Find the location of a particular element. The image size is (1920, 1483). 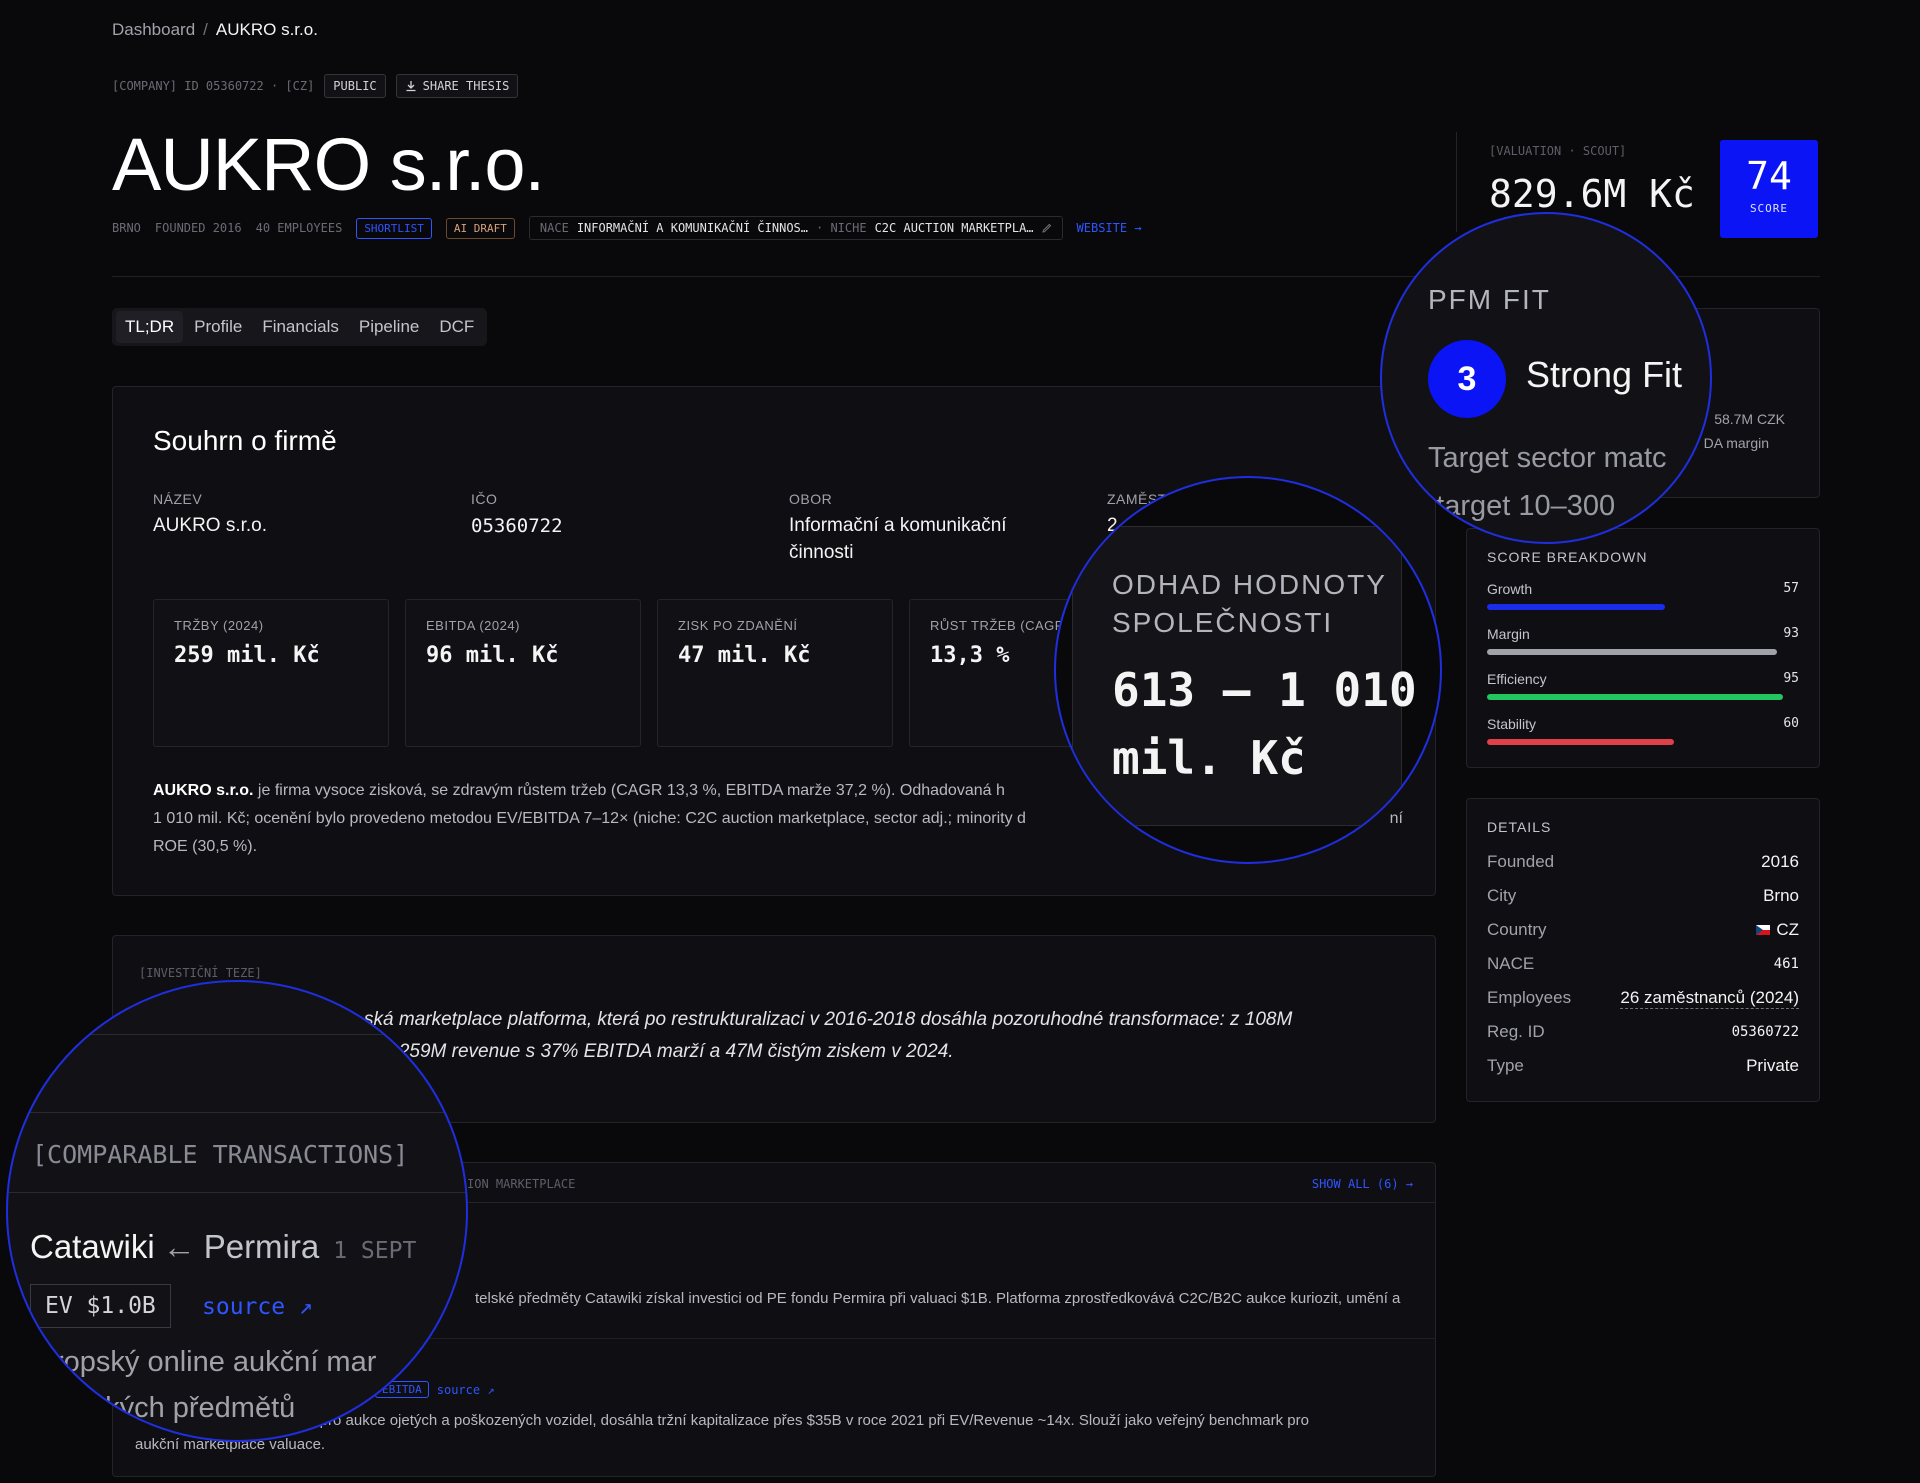

valuation-estimate-label: ODHAD HODNOTY SPOLEČNOSTI is located at coordinates (1249, 604).